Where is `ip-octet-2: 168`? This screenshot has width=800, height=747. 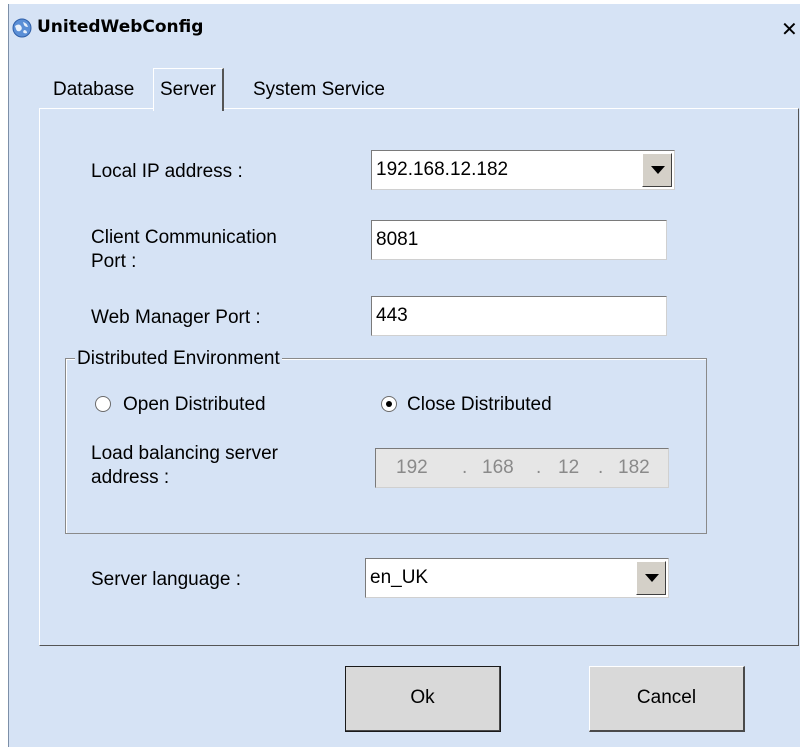 ip-octet-2: 168 is located at coordinates (498, 468).